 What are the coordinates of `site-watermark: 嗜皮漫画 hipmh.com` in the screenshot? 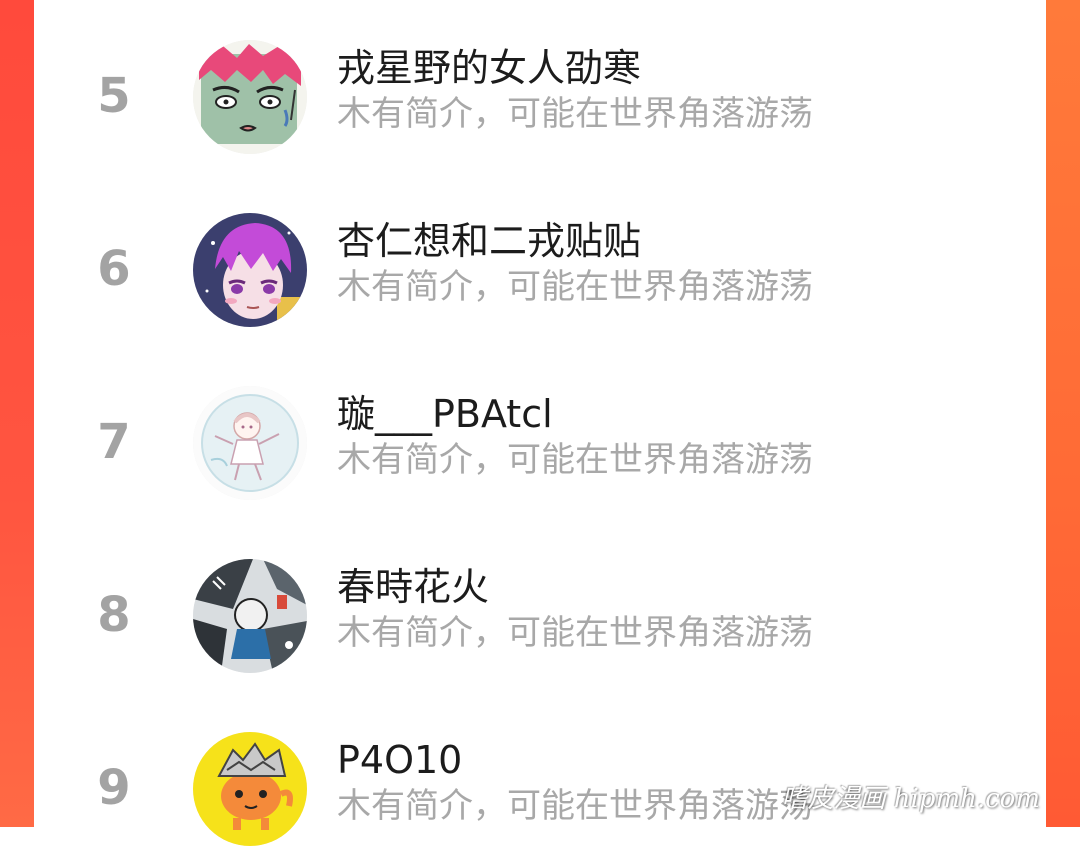 It's located at (910, 799).